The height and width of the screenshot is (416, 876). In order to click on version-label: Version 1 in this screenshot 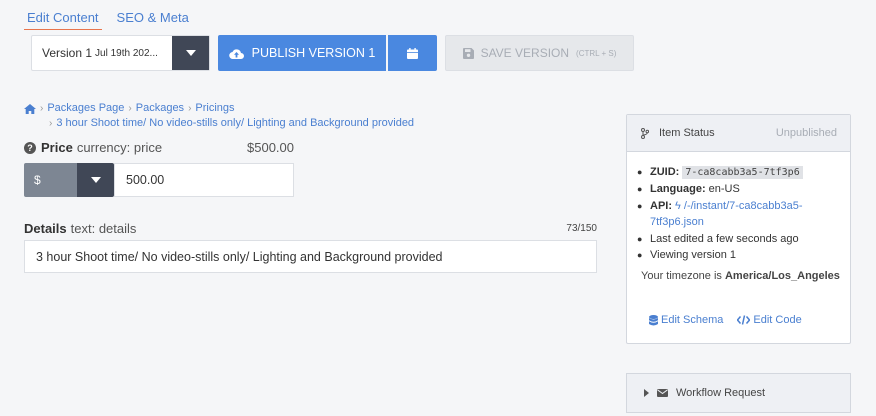, I will do `click(67, 53)`.